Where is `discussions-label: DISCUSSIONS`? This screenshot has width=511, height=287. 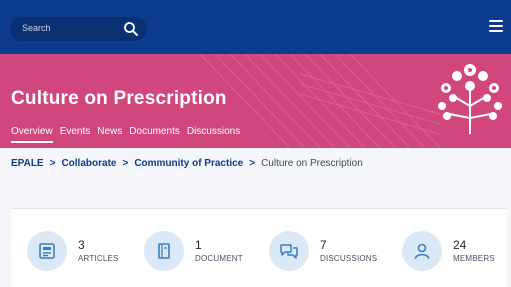
discussions-label: DISCUSSIONS is located at coordinates (349, 258).